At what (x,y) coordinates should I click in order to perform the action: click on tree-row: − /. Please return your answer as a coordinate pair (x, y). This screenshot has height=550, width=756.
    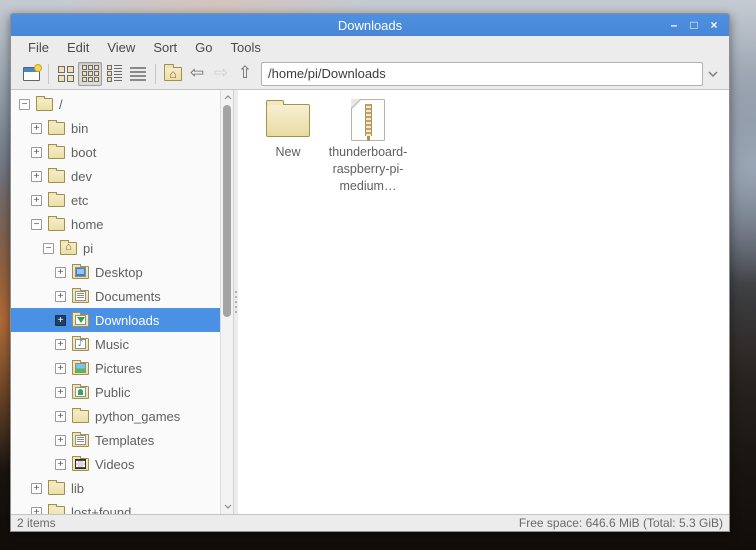
    Looking at the image, I should click on (122, 104).